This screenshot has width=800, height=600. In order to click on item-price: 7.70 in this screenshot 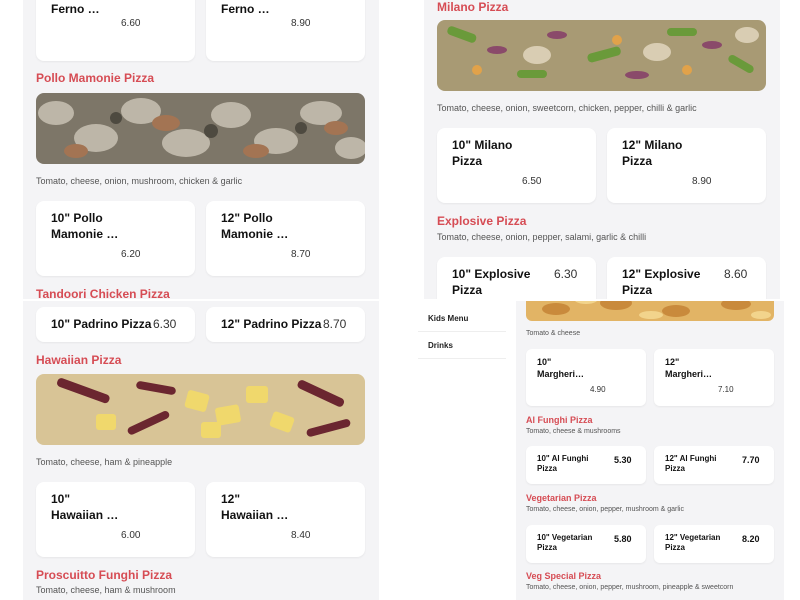, I will do `click(751, 460)`.